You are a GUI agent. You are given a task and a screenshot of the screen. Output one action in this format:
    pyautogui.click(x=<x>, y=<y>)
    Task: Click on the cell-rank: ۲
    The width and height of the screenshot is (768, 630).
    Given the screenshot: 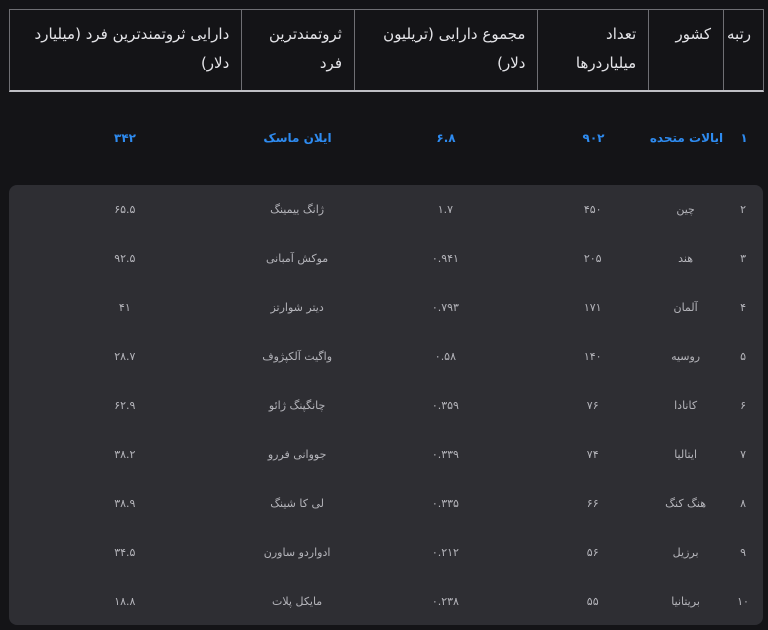 What is the action you would take?
    pyautogui.click(x=743, y=209)
    